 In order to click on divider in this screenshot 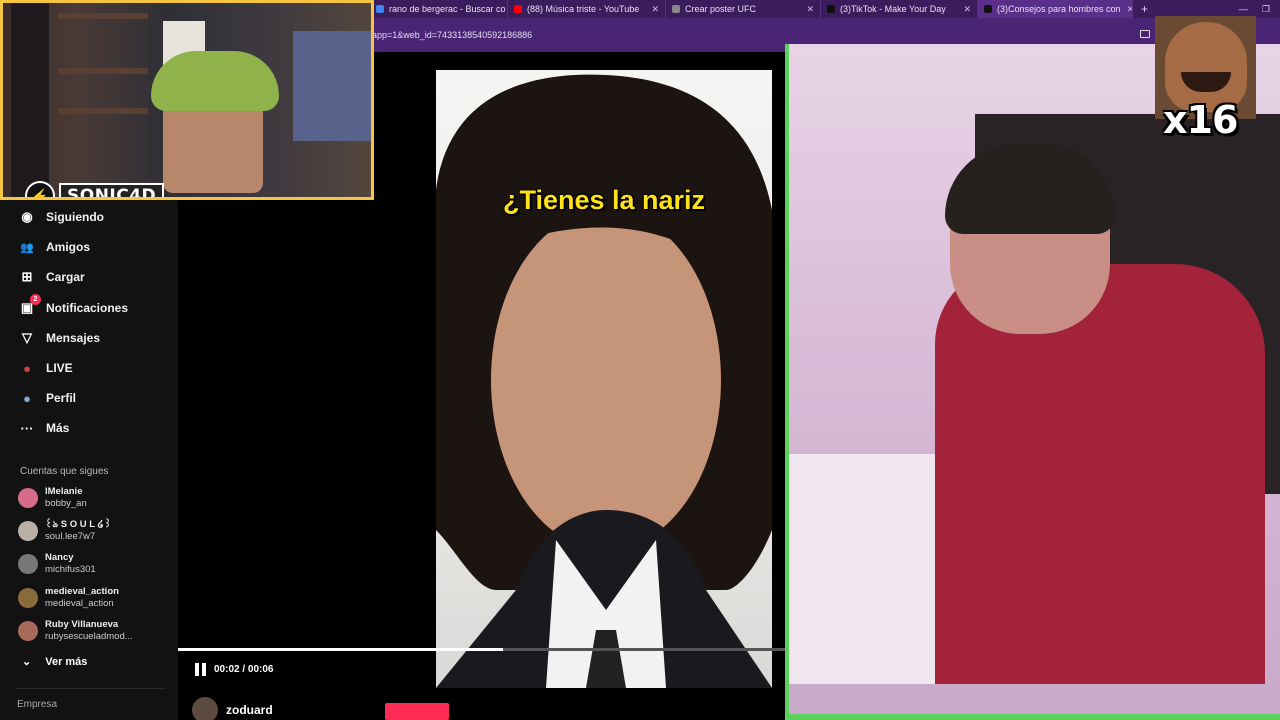, I will do `click(91, 688)`.